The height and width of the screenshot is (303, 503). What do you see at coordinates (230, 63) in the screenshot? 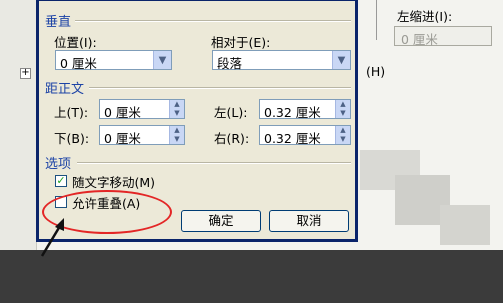
I see `relative-to-value: 段落` at bounding box center [230, 63].